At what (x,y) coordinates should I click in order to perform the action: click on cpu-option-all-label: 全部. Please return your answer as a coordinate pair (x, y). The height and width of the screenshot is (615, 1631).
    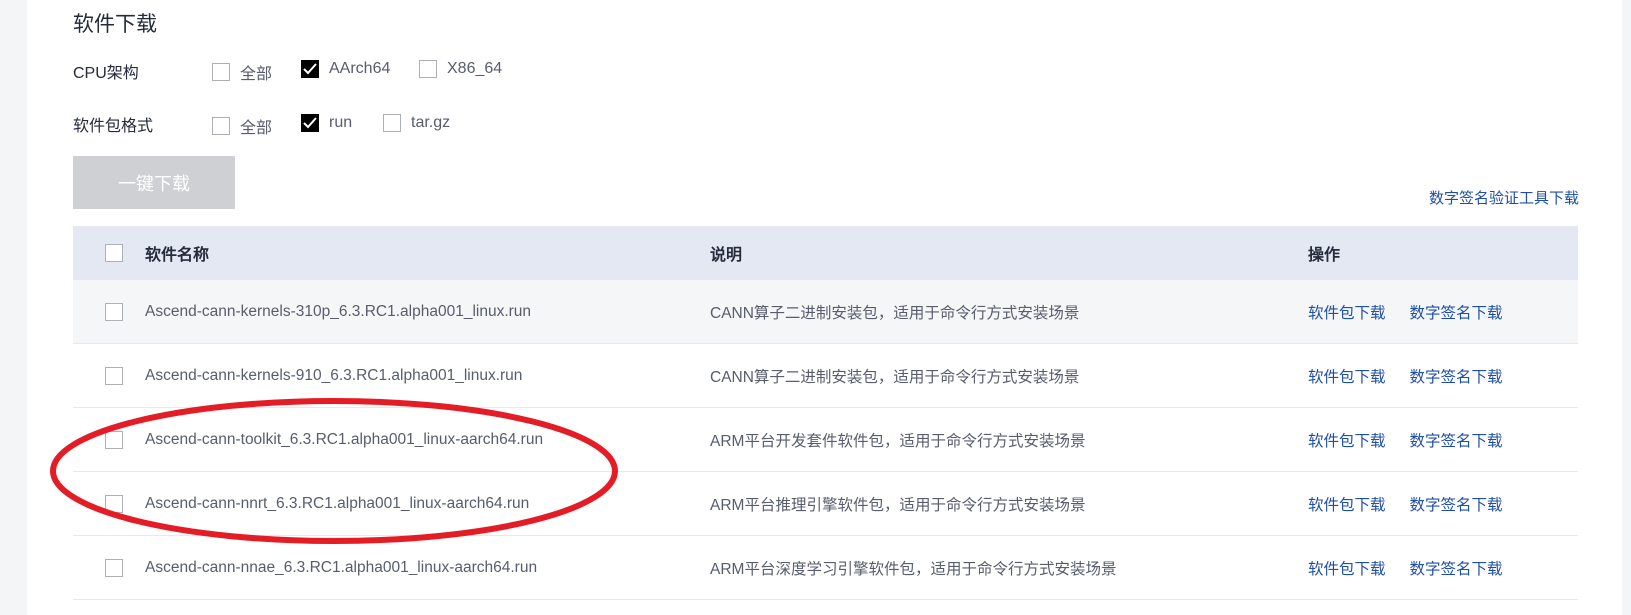
    Looking at the image, I should click on (256, 74).